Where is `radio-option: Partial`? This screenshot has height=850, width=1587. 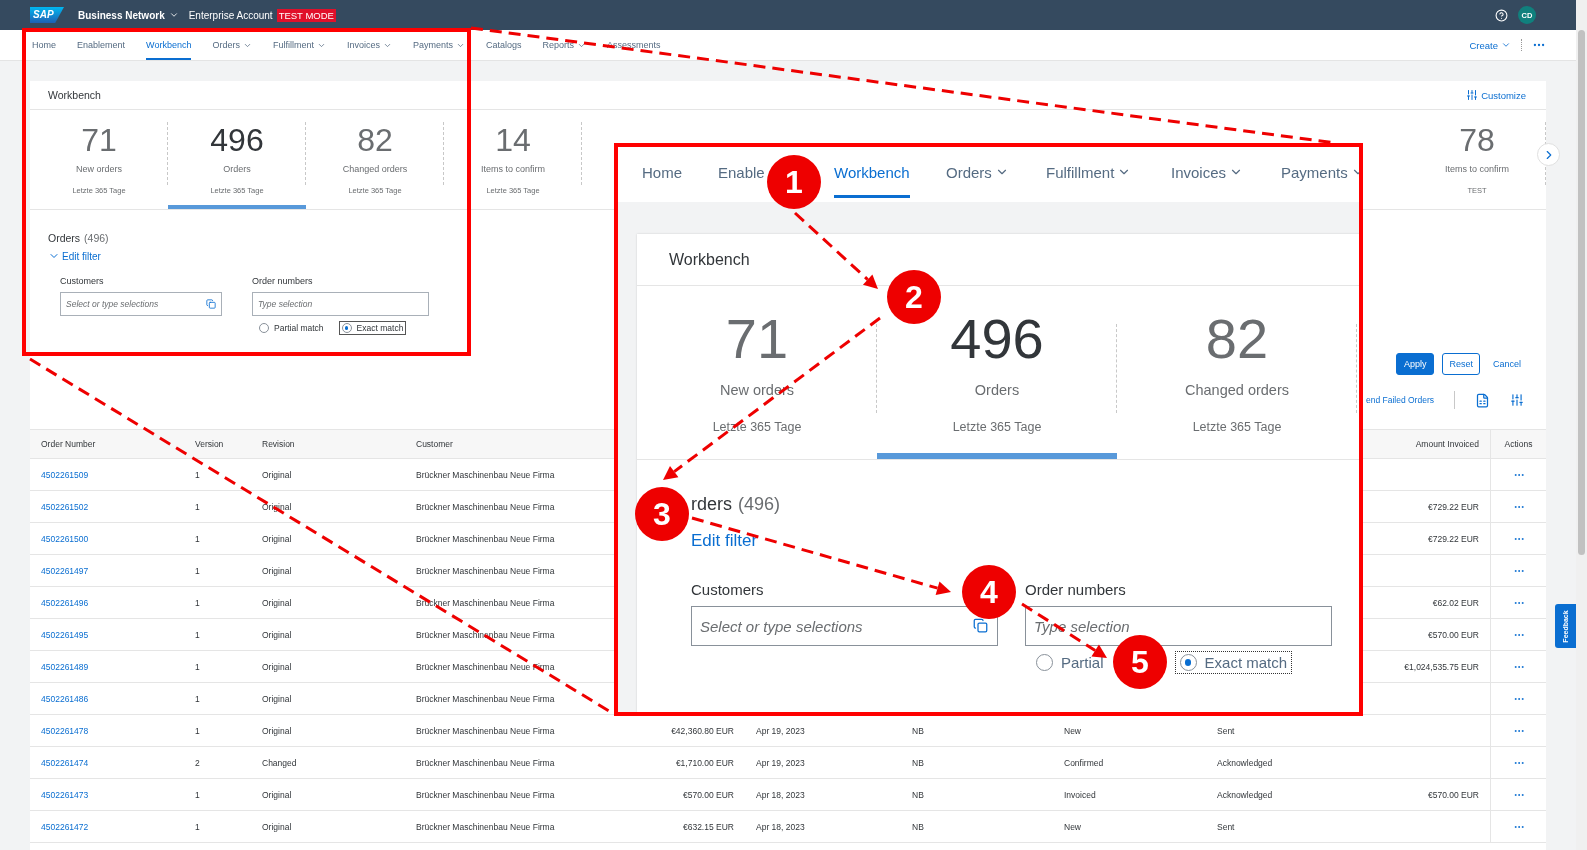
radio-option: Partial is located at coordinates (1070, 662).